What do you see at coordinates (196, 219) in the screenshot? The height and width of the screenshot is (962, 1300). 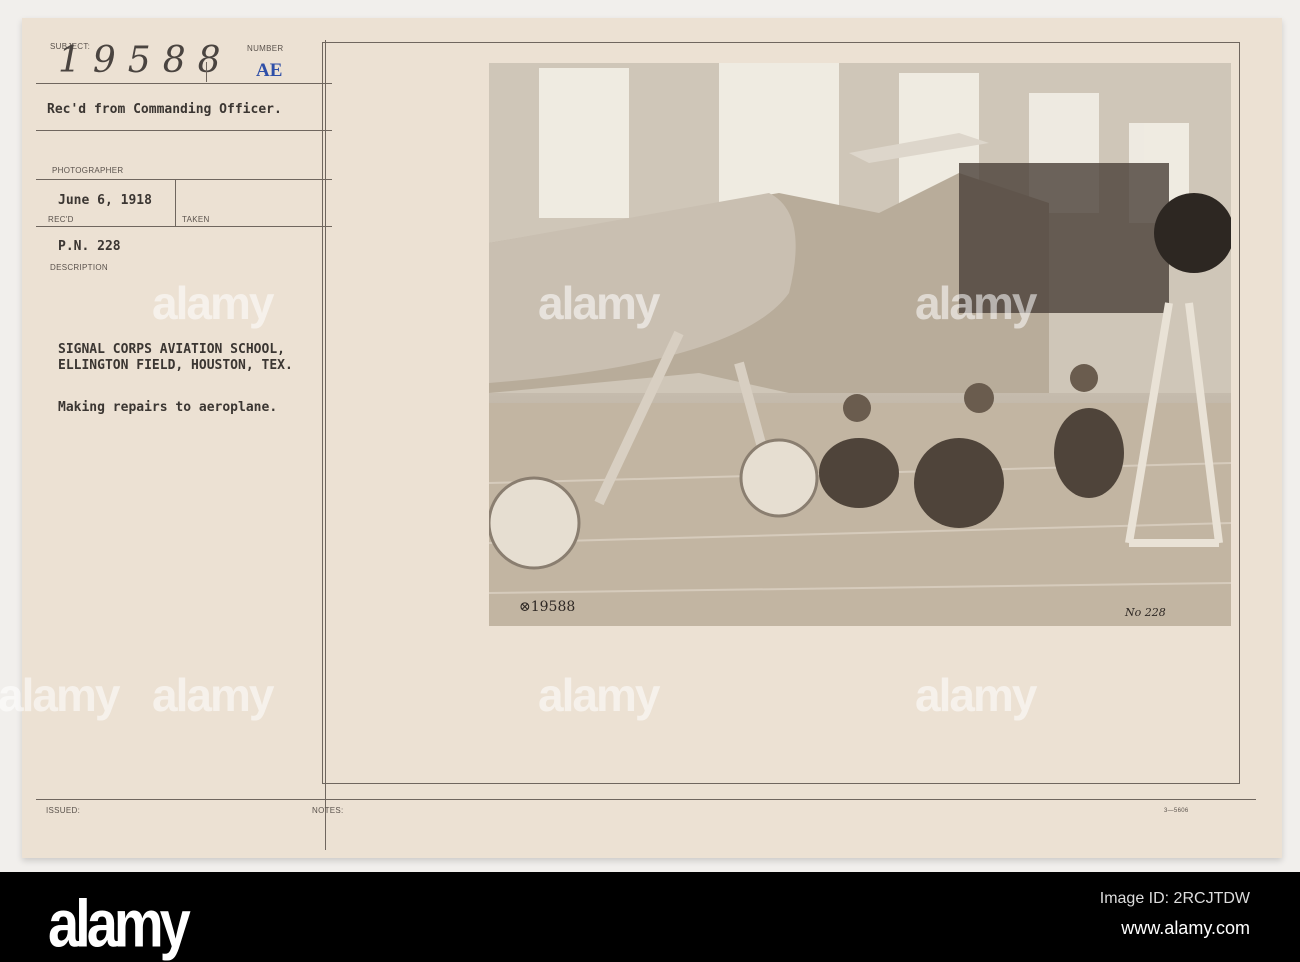 I see `taken-label: TAKEN` at bounding box center [196, 219].